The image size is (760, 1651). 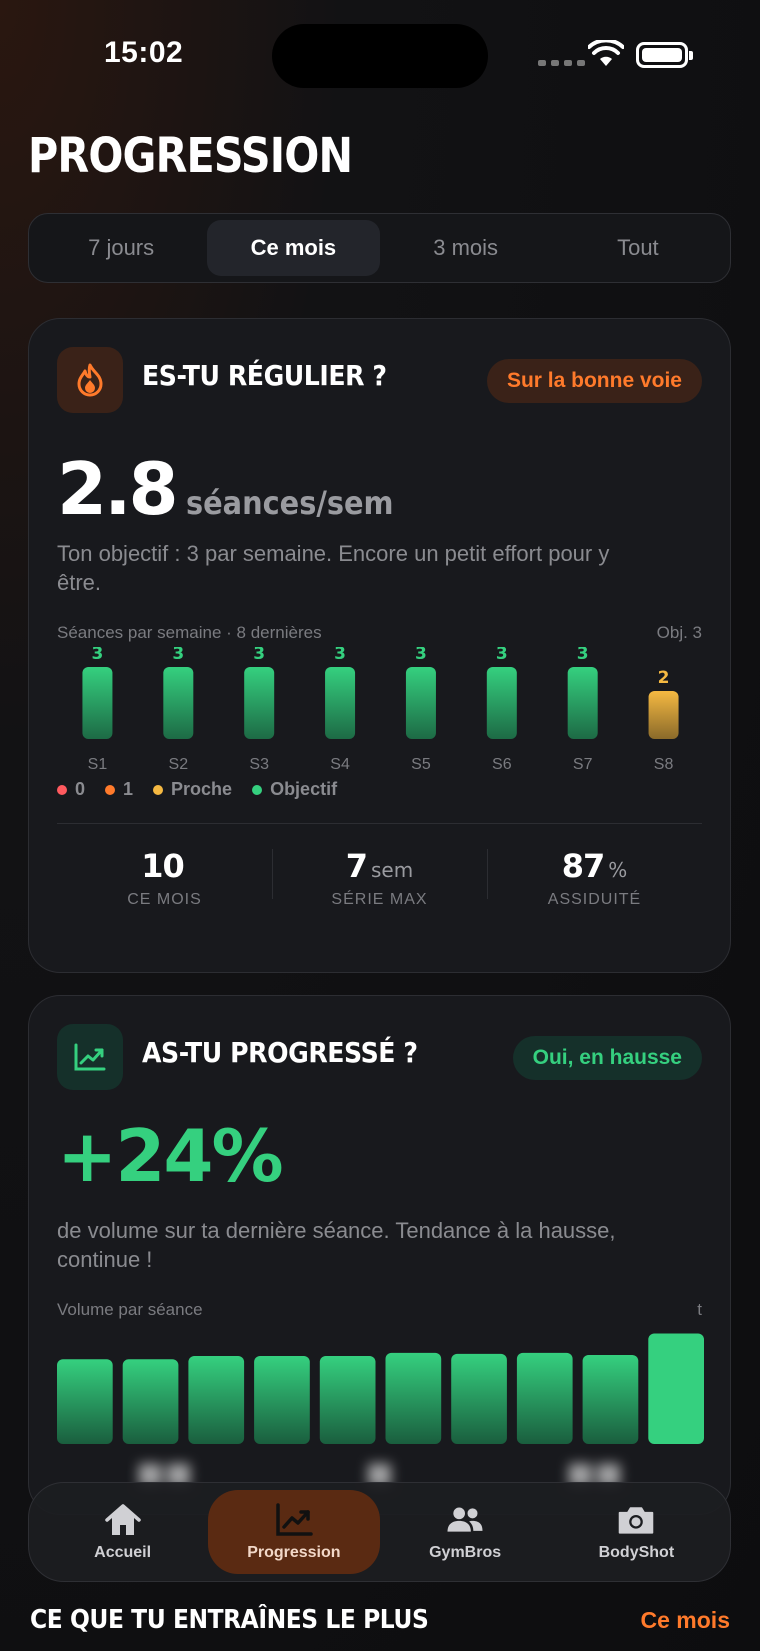 I want to click on page-title: PROGRESSION, so click(x=190, y=156).